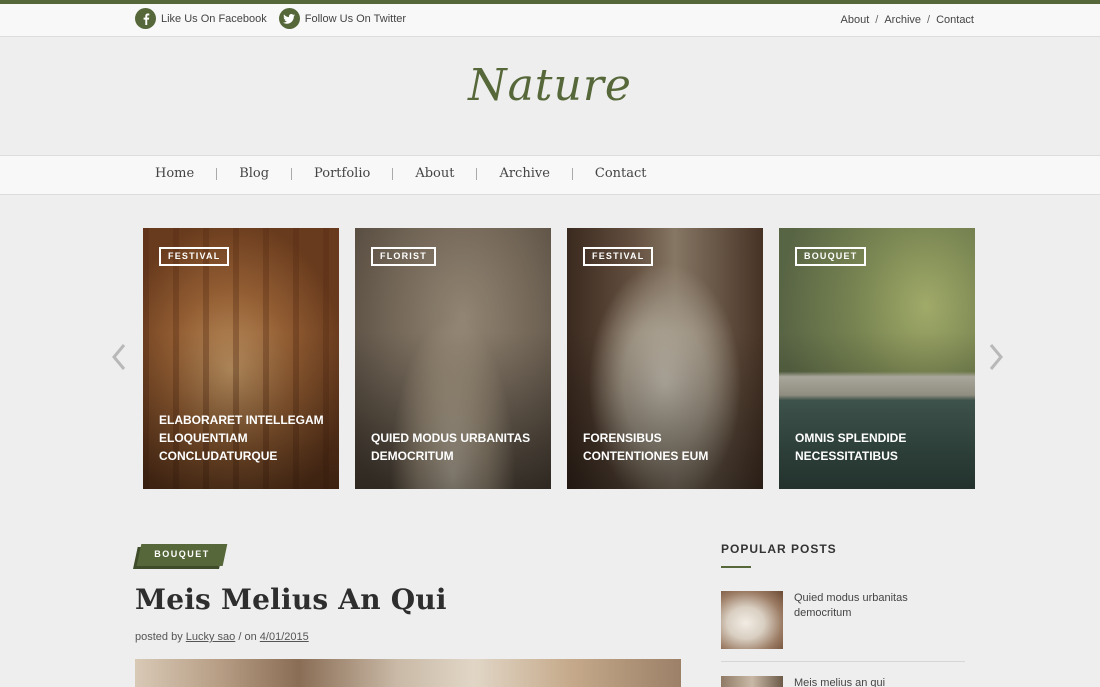 This screenshot has height=687, width=1100. Describe the element at coordinates (779, 549) in the screenshot. I see `popular-posts-heading: POPULAR POSTS` at that location.